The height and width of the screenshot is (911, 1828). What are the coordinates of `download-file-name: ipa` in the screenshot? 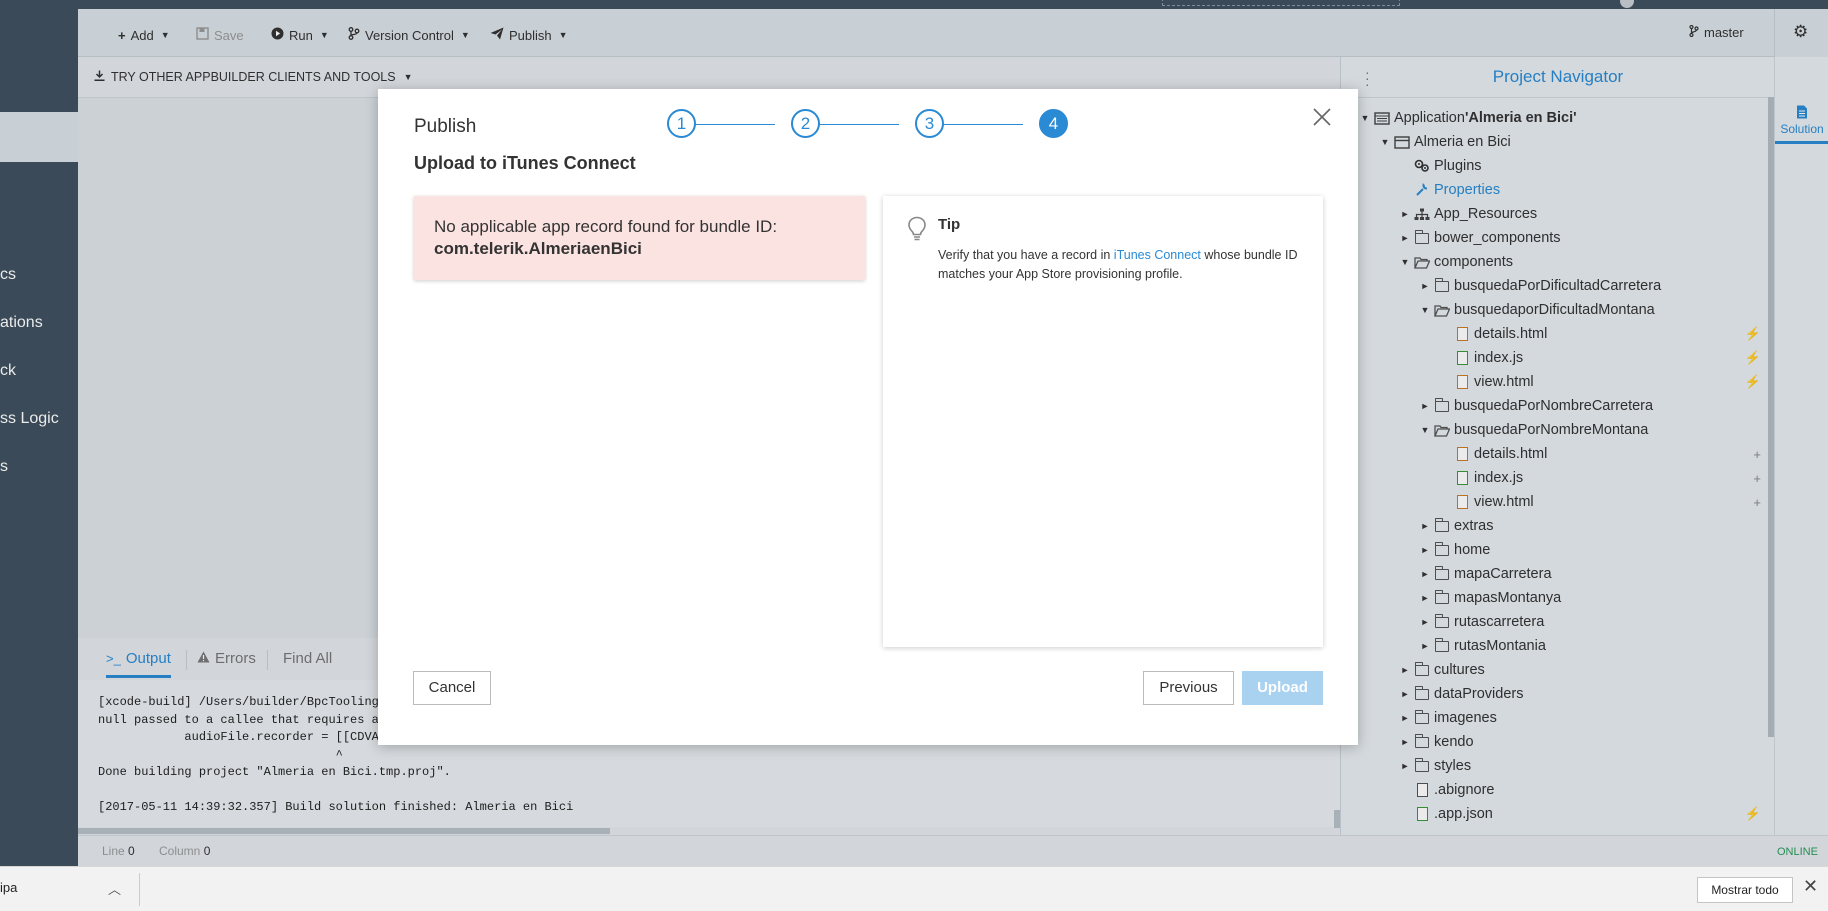 It's located at (8, 887).